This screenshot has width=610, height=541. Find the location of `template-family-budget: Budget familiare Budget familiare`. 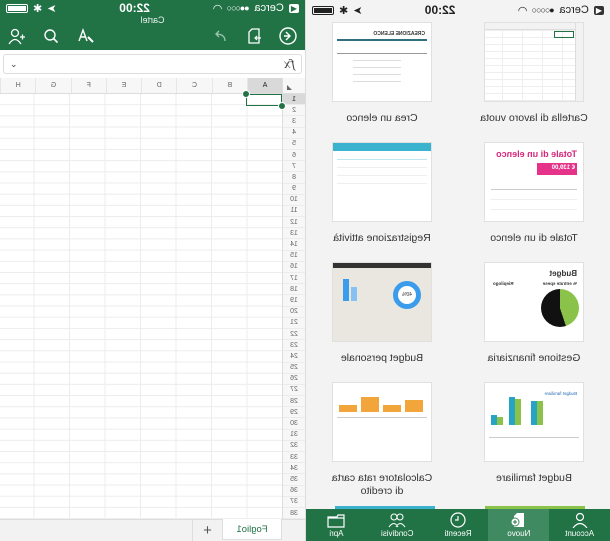

template-family-budget: Budget familiare Budget familiare is located at coordinates (534, 440).